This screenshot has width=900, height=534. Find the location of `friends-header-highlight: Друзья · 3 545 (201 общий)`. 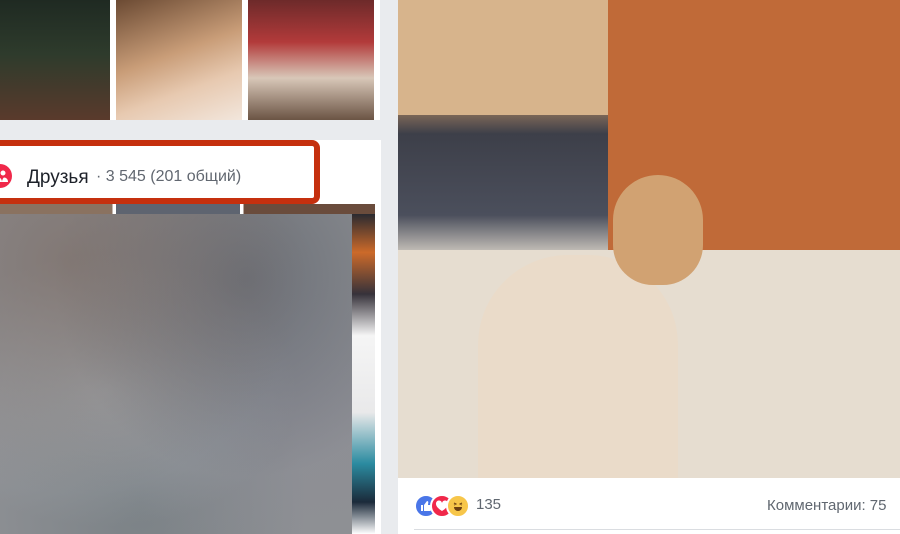

friends-header-highlight: Друзья · 3 545 (201 общий) is located at coordinates (160, 172).